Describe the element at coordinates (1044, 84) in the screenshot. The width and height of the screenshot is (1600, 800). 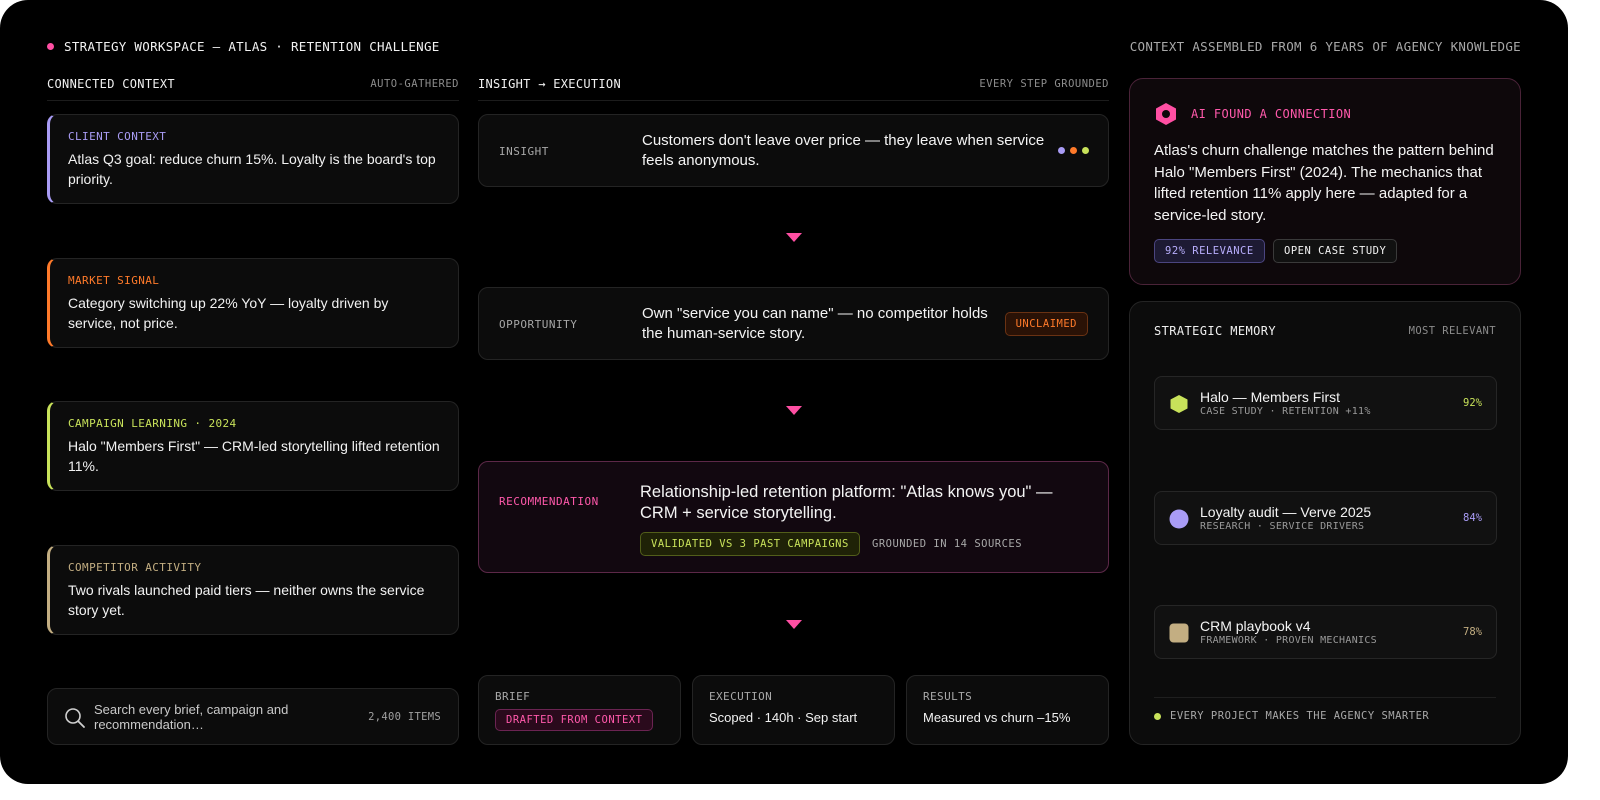
I see `every-step-grounded-label: EVERY STEP GROUNDED` at that location.